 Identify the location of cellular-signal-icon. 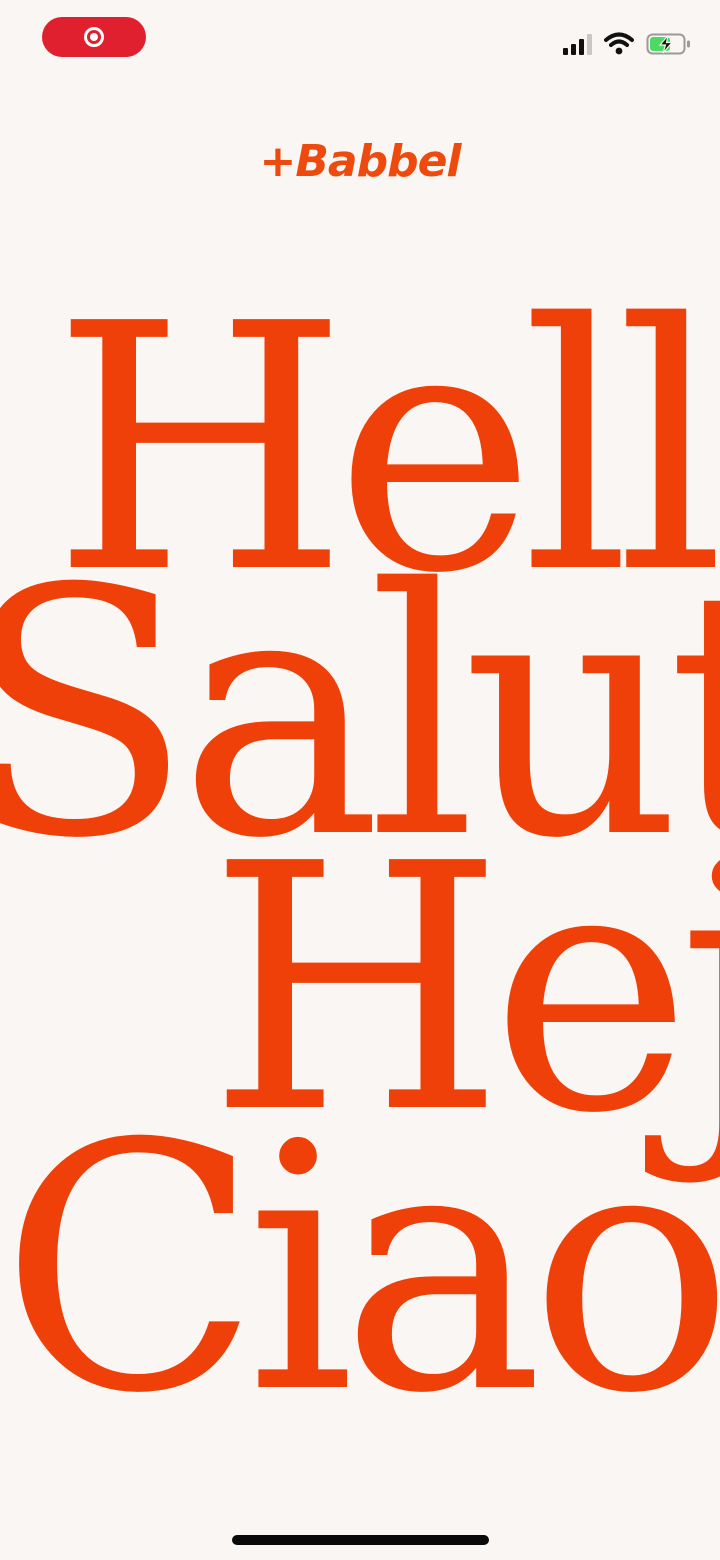
(577, 44).